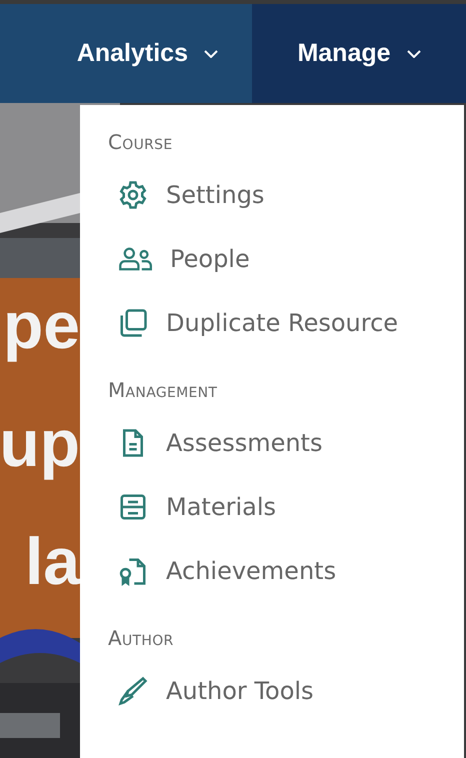 Image resolution: width=466 pixels, height=758 pixels. What do you see at coordinates (41, 325) in the screenshot?
I see `hero-heading-text: pe` at bounding box center [41, 325].